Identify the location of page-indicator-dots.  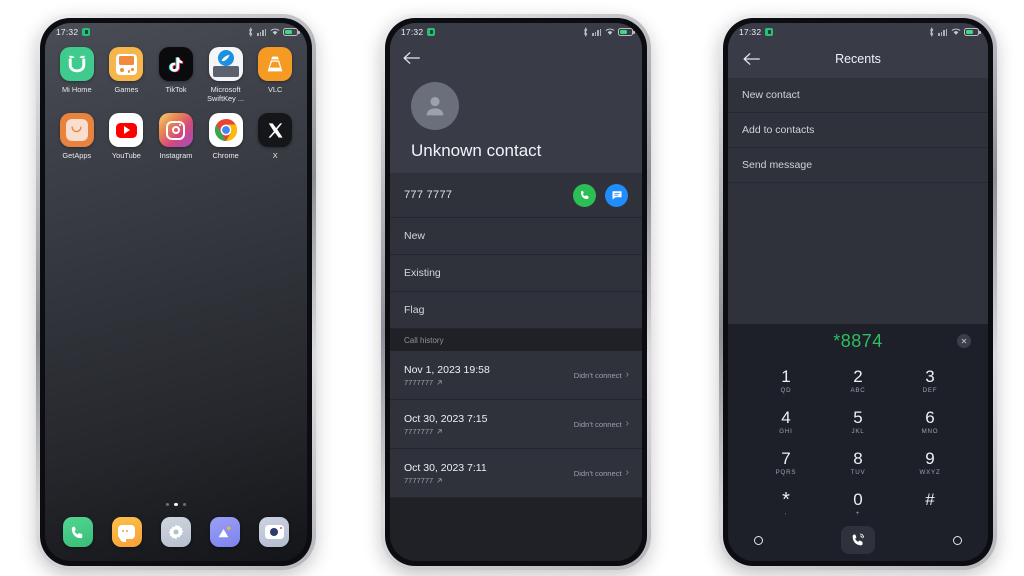
(176, 504).